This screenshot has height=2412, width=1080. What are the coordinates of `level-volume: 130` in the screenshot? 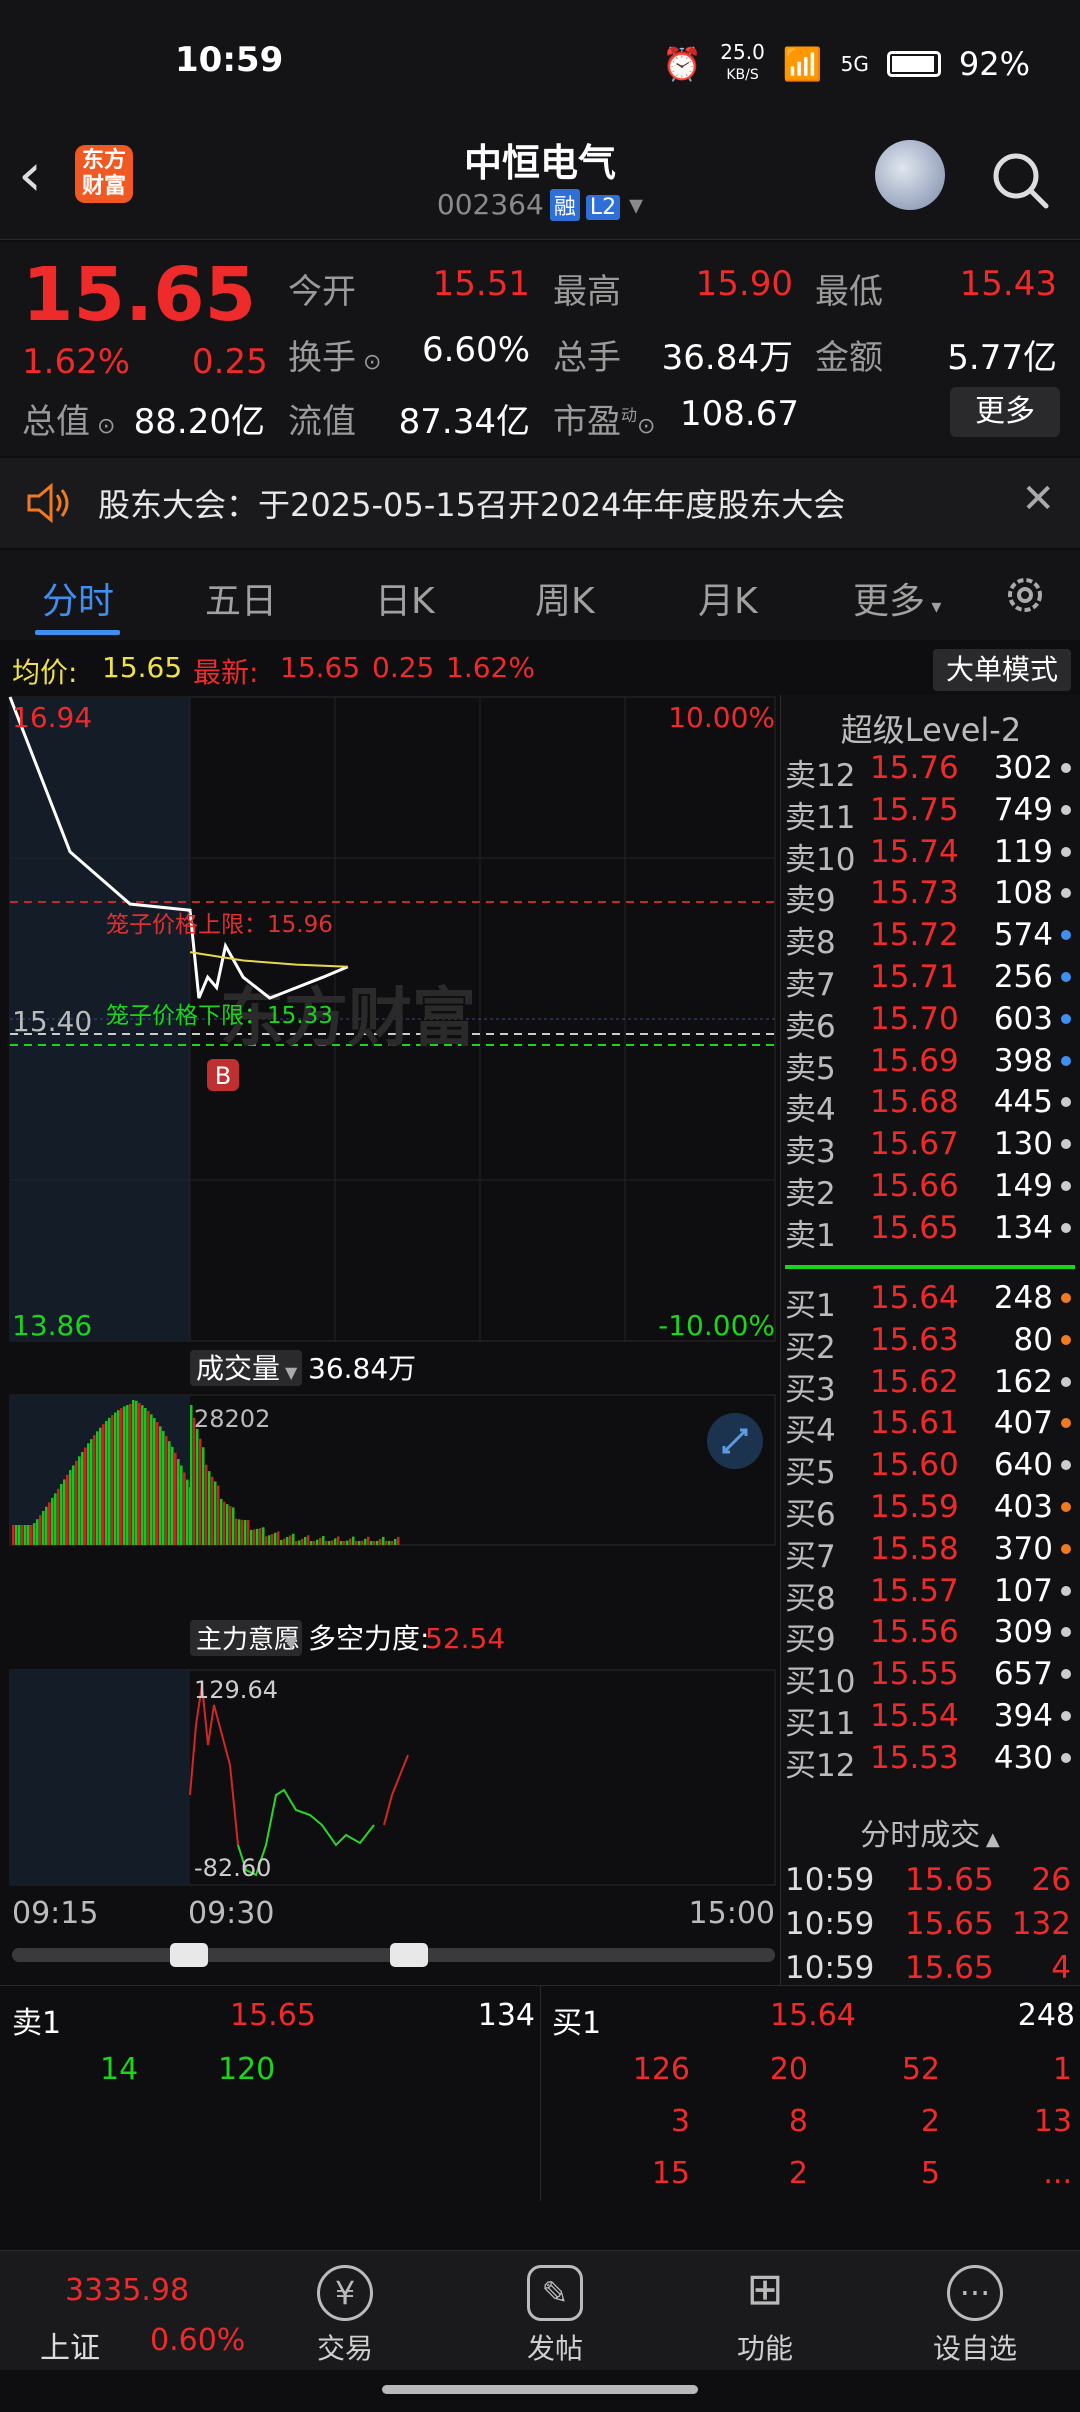 It's located at (1023, 1144).